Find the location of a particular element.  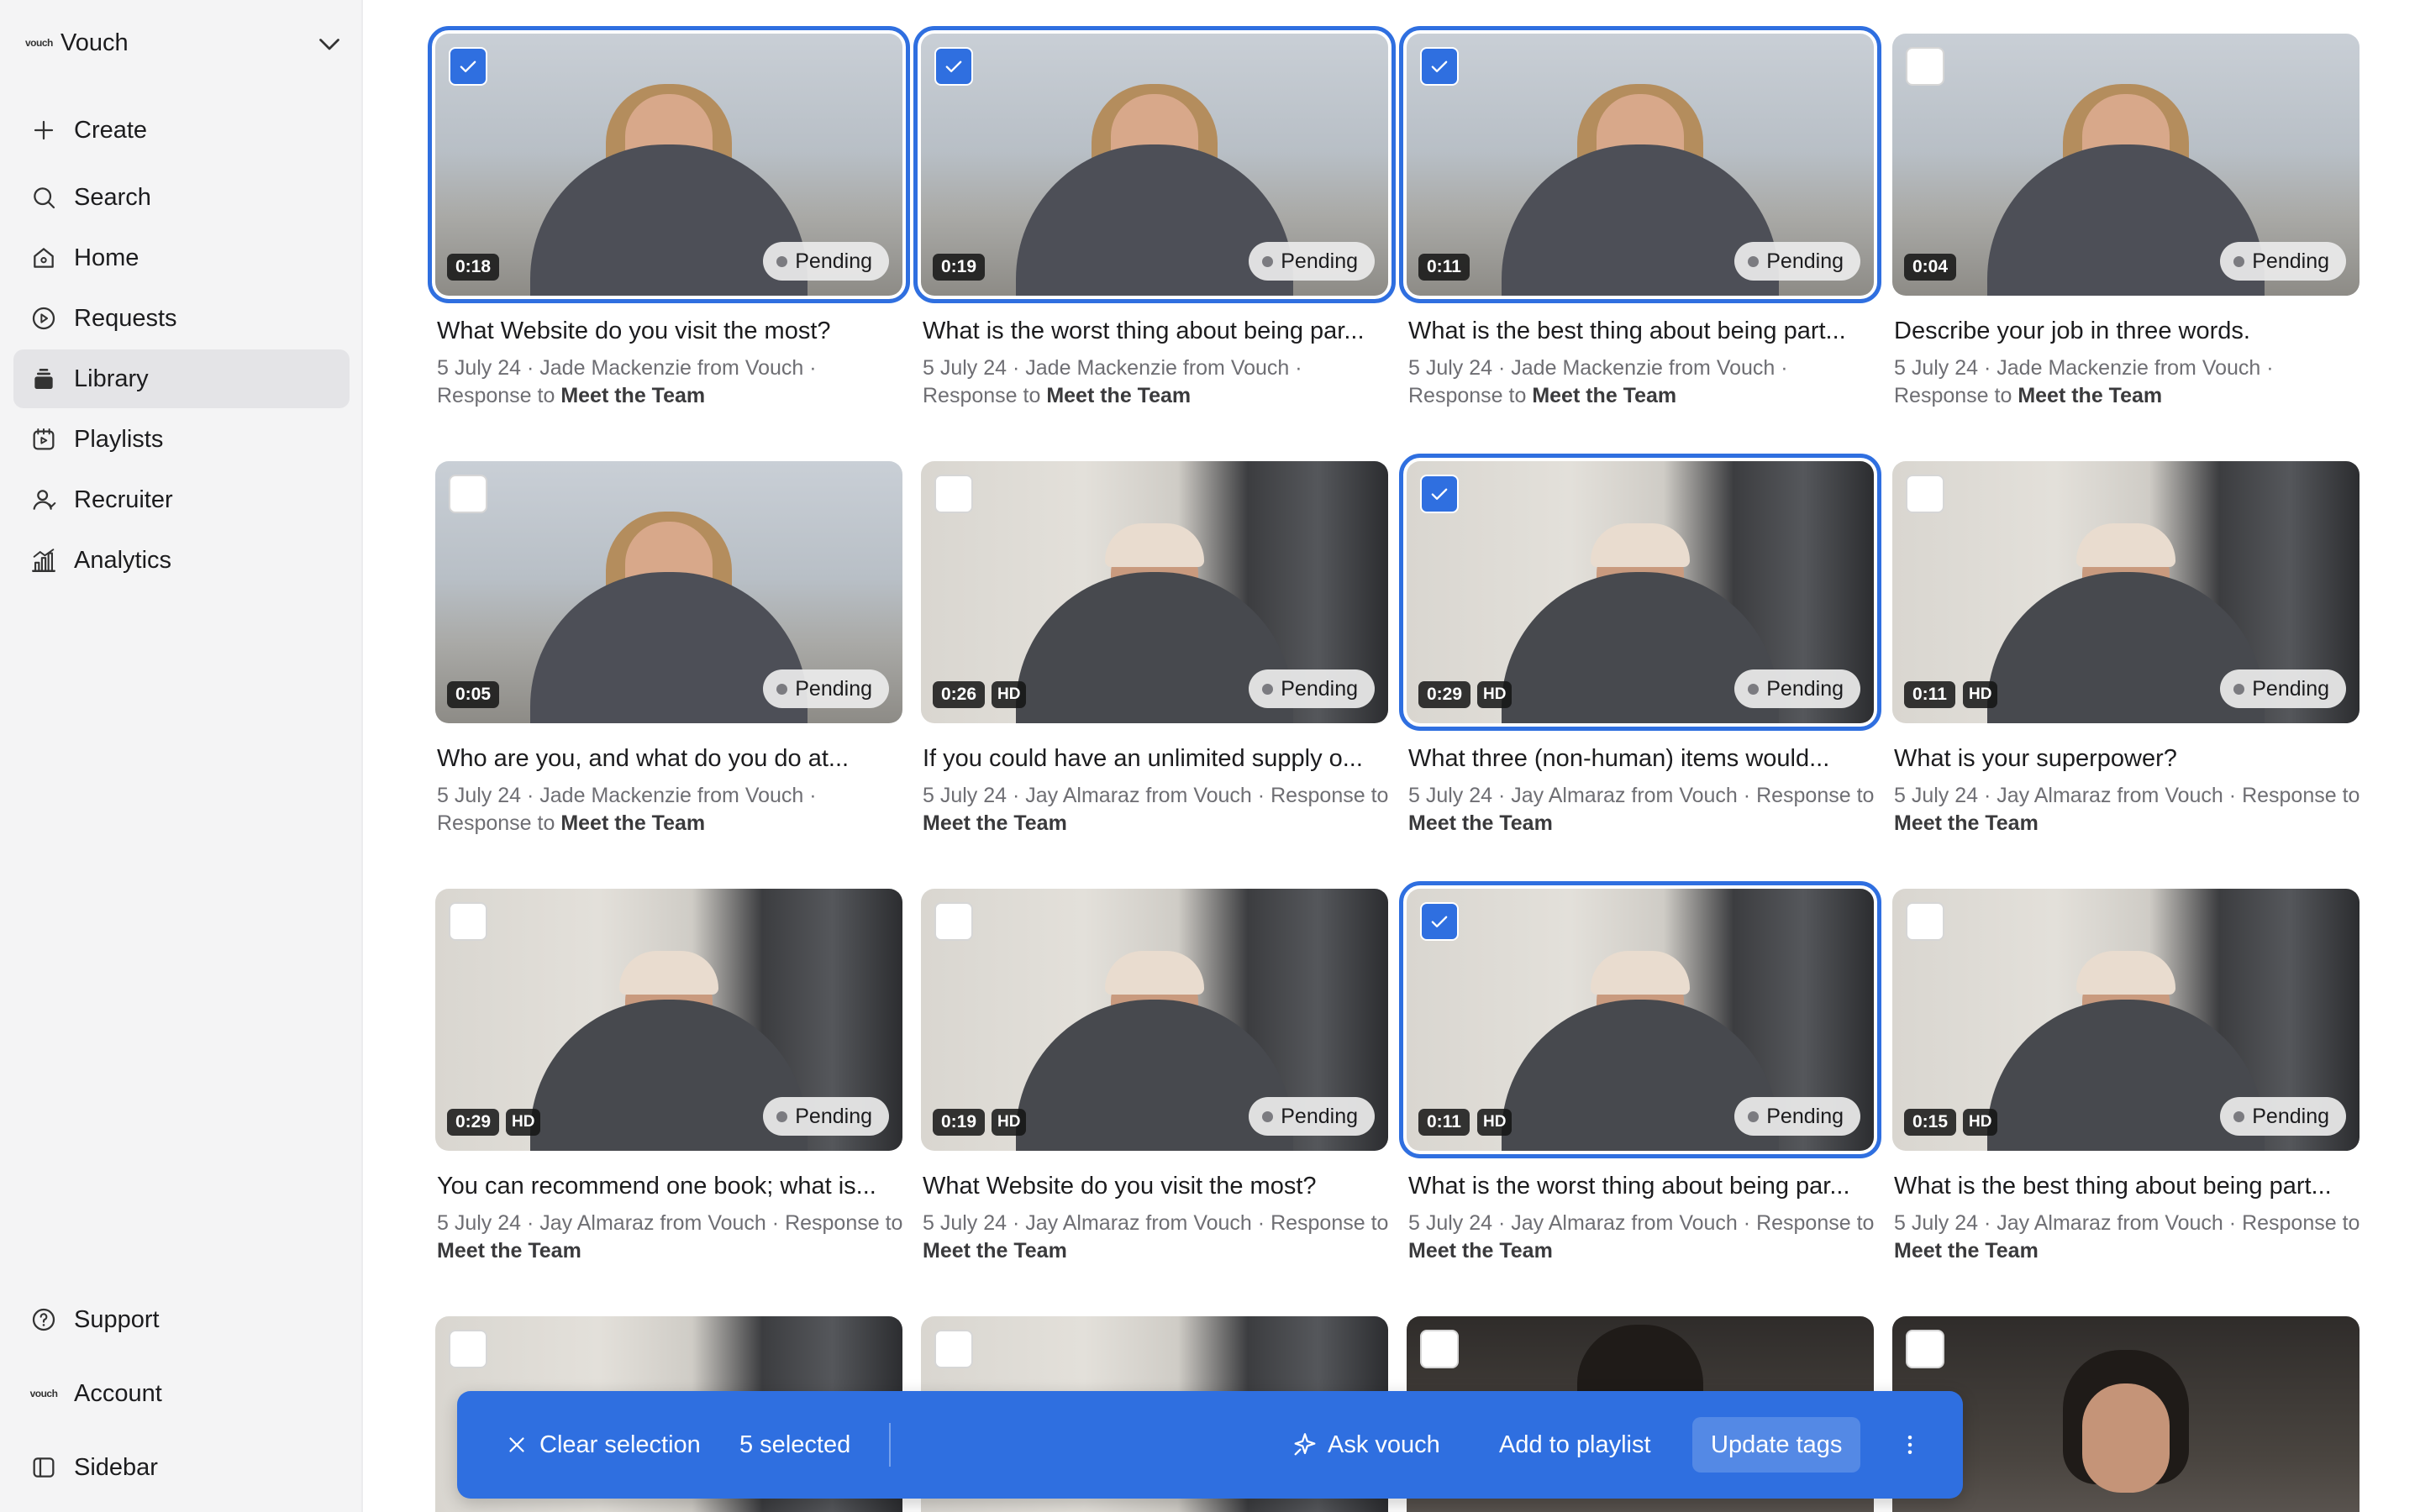

duration-badge: 0:29 is located at coordinates (1444, 694).